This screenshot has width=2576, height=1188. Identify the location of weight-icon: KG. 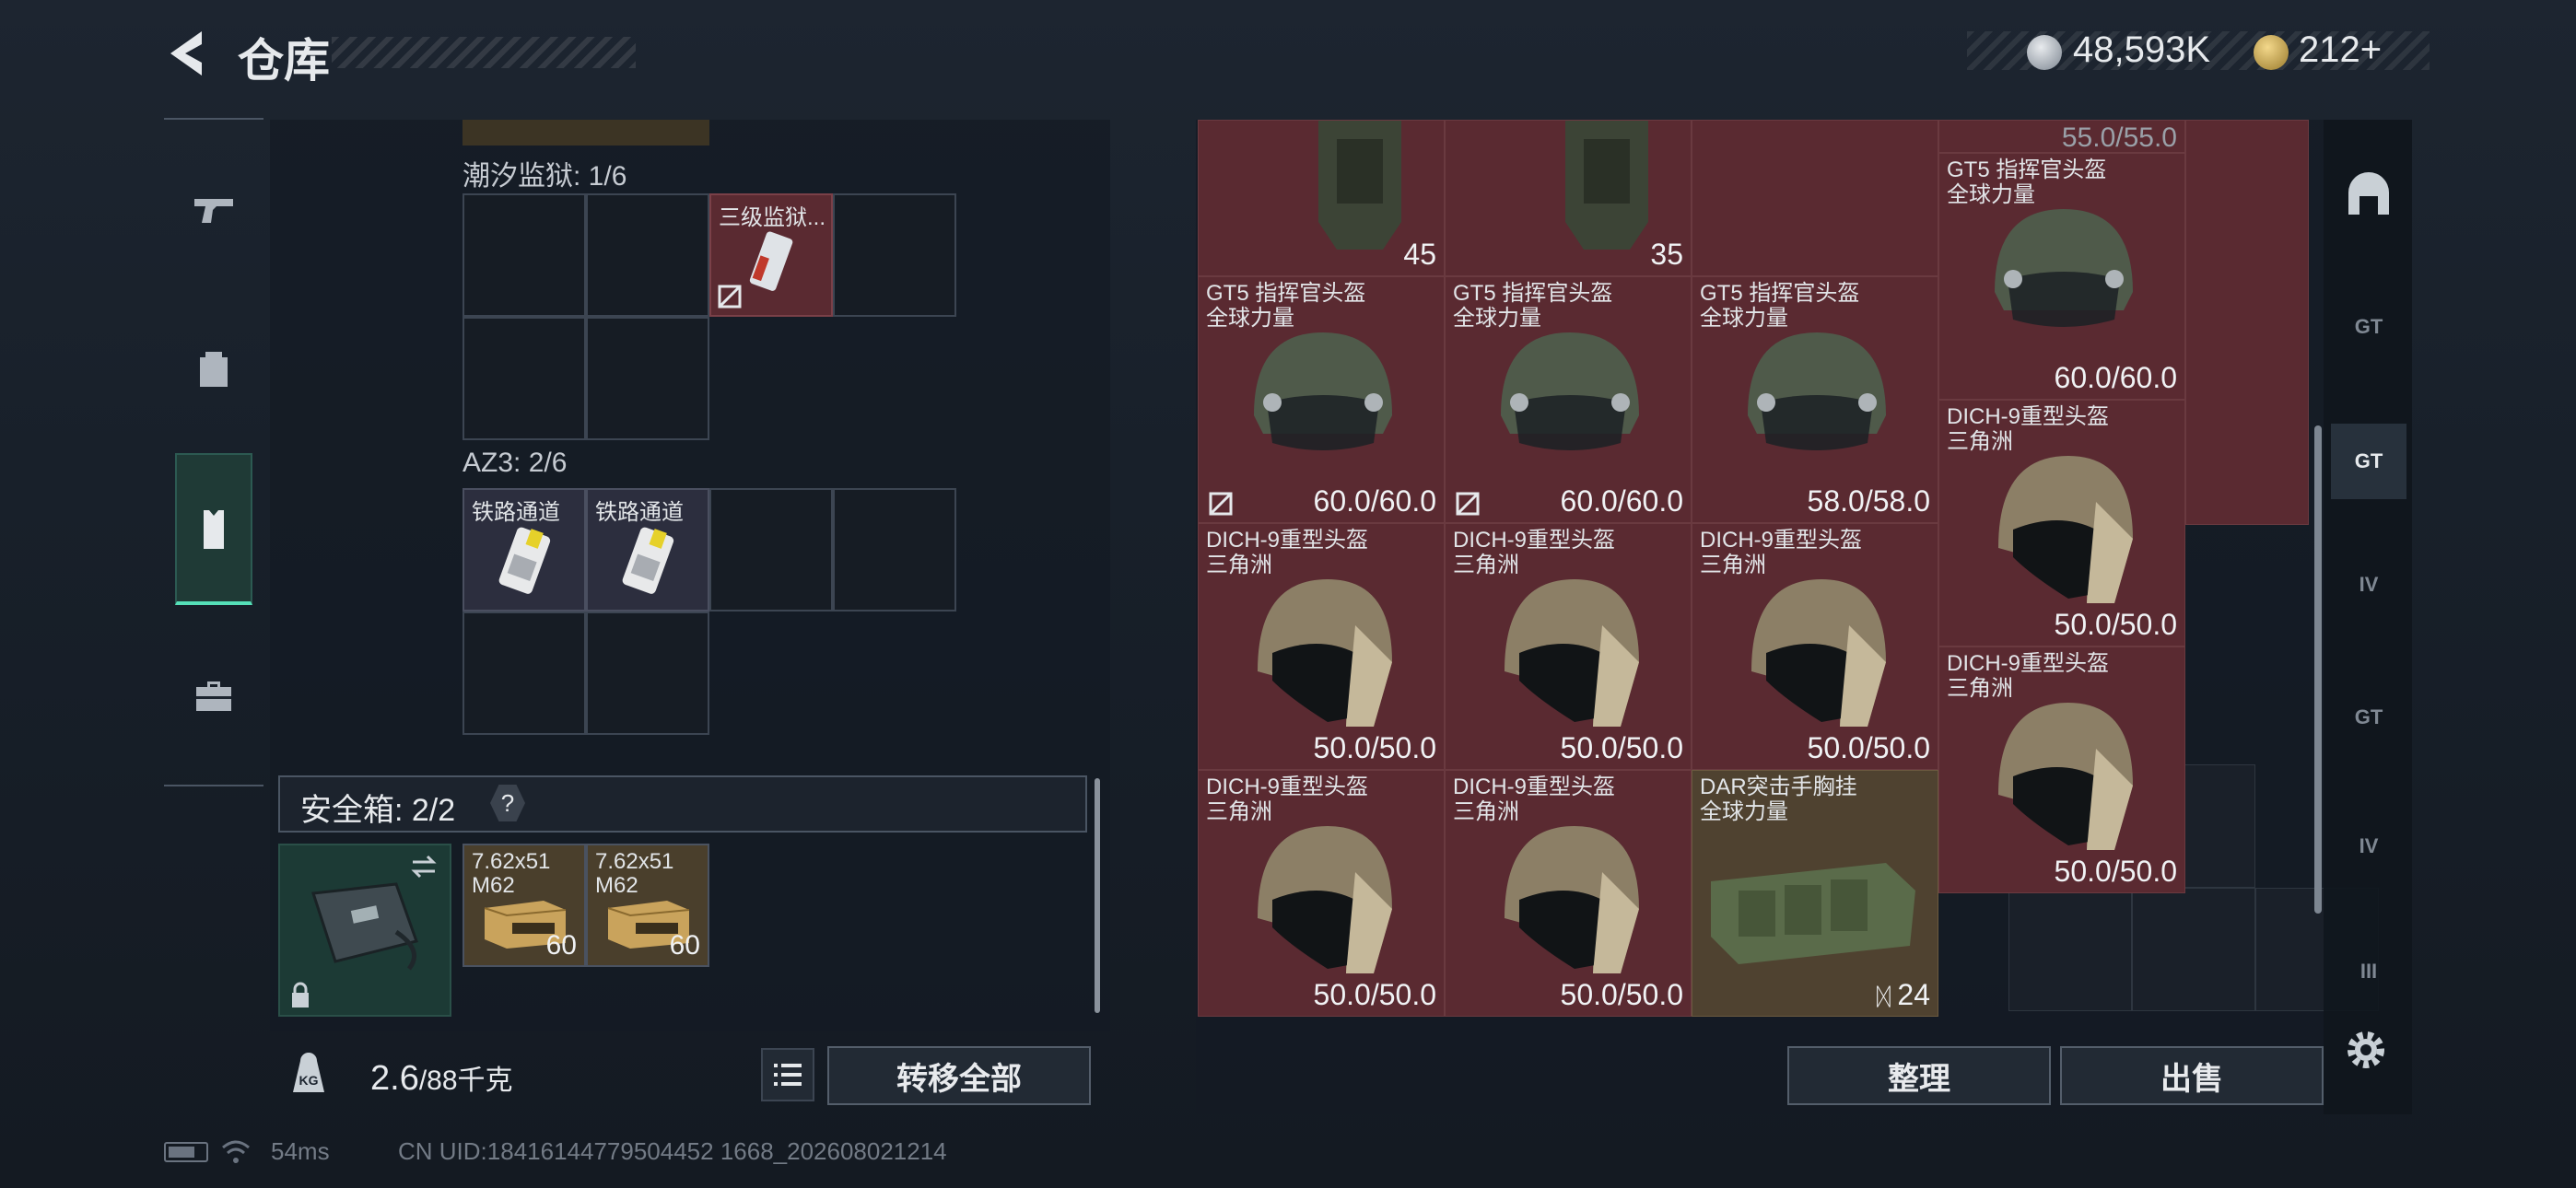
(308, 1072).